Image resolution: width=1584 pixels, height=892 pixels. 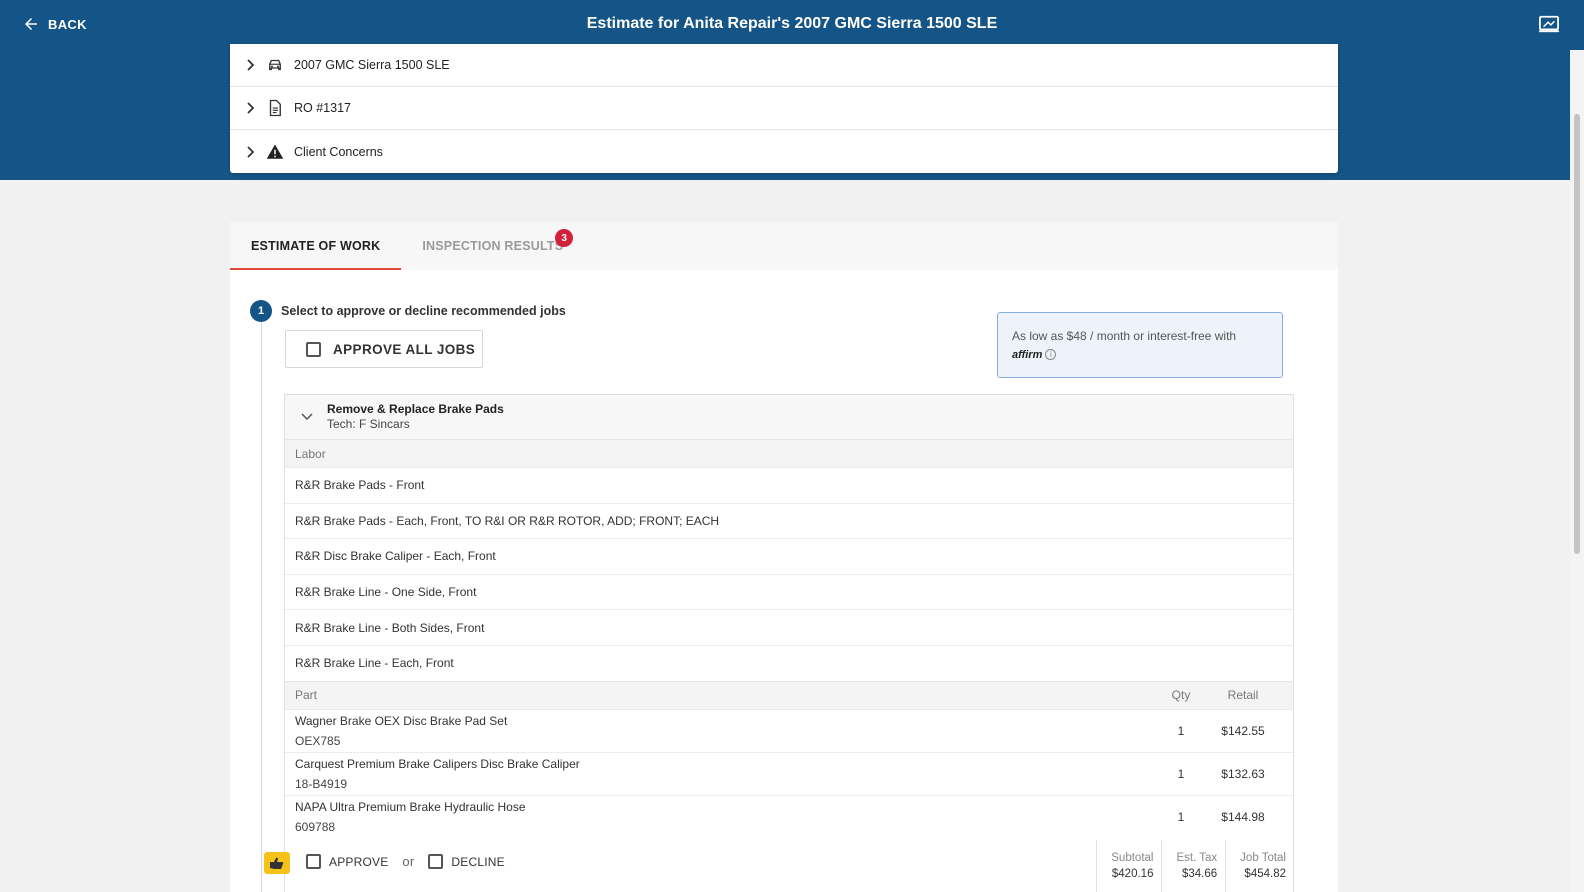 What do you see at coordinates (1549, 24) in the screenshot?
I see `screen-share-icon` at bounding box center [1549, 24].